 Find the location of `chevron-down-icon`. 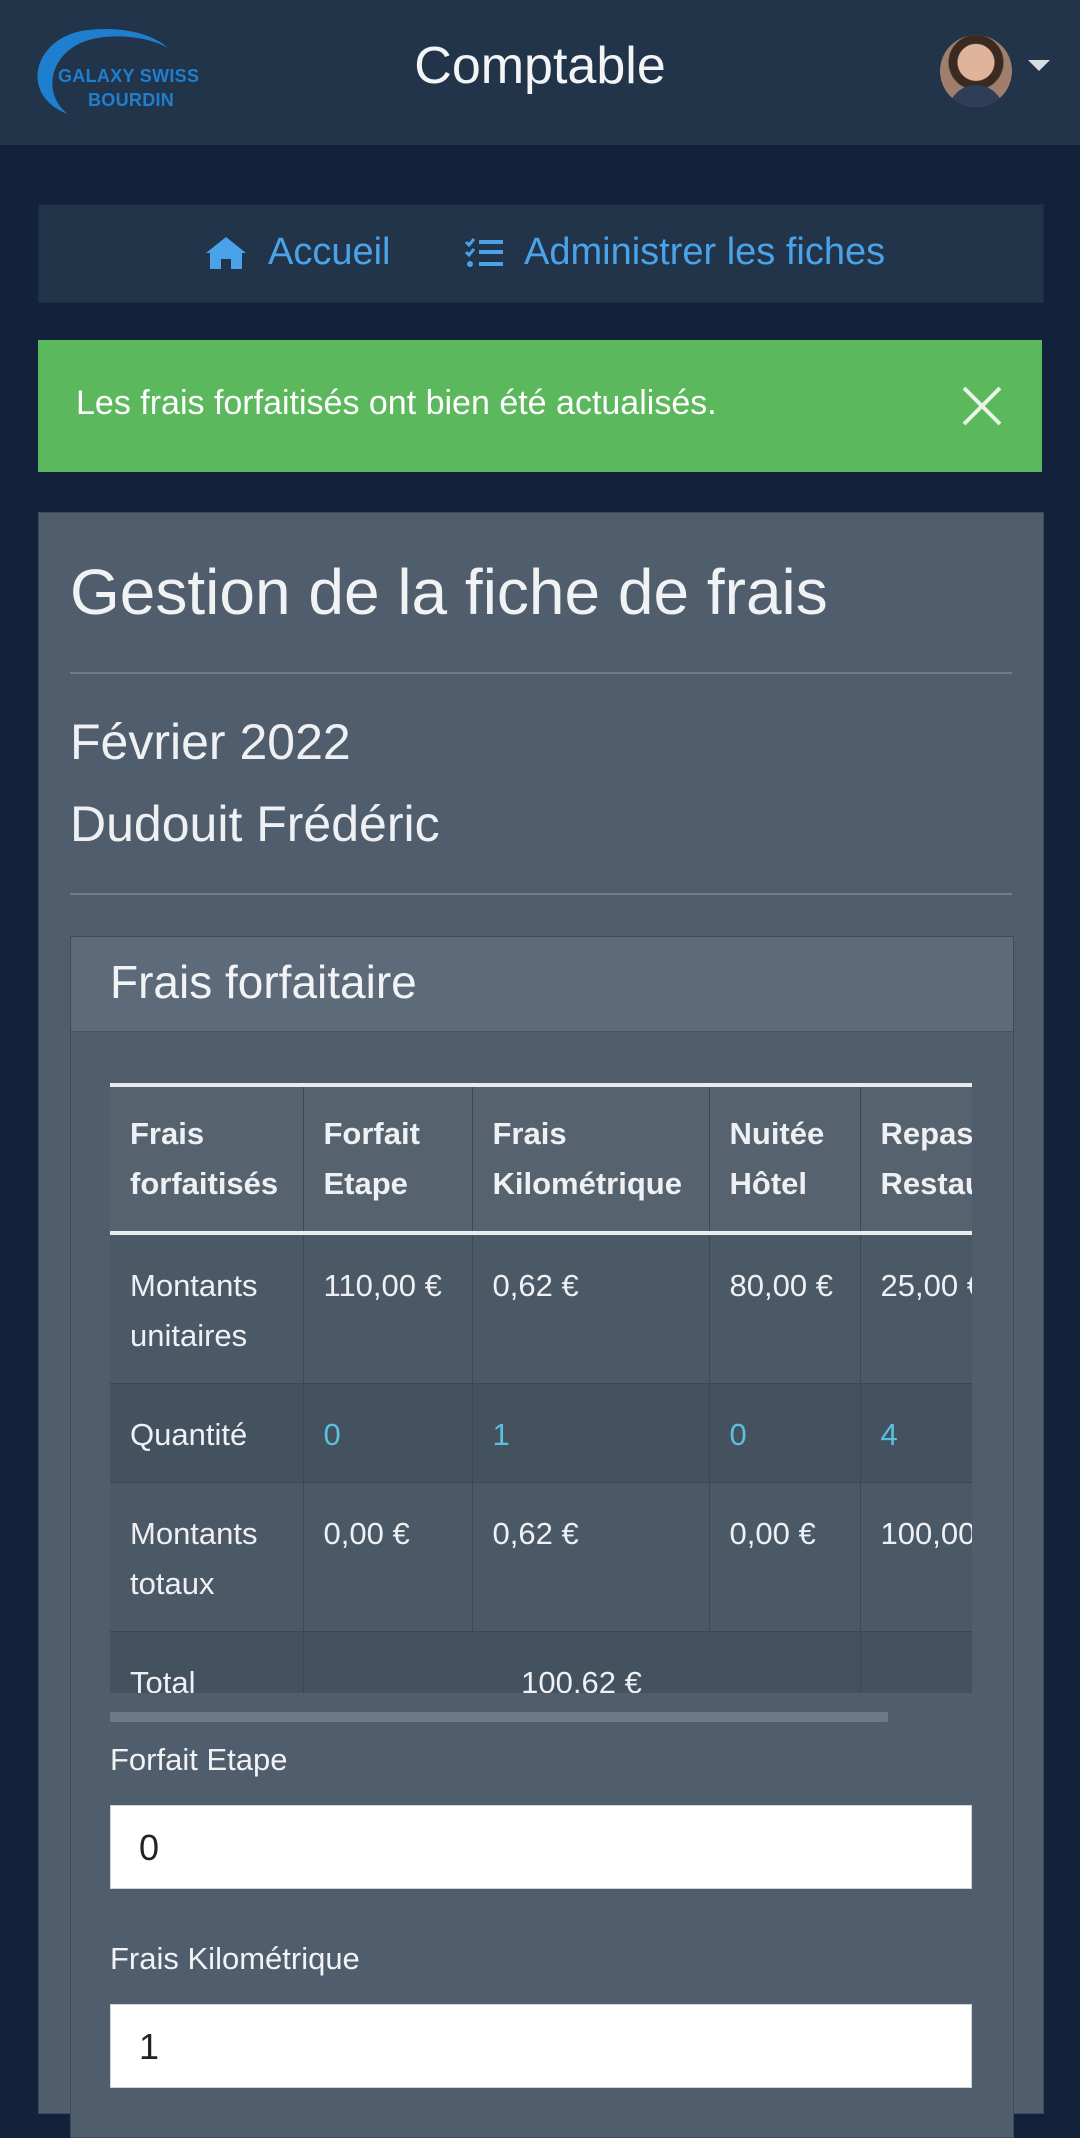

chevron-down-icon is located at coordinates (1039, 65).